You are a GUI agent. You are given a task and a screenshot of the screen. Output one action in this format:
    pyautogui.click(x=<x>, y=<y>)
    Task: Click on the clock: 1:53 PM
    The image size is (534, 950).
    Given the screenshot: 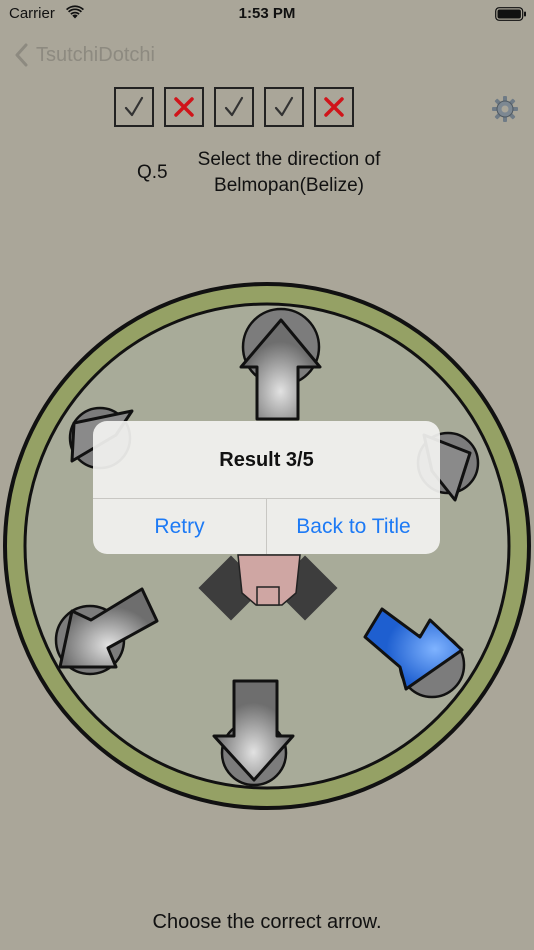 What is the action you would take?
    pyautogui.click(x=267, y=13)
    